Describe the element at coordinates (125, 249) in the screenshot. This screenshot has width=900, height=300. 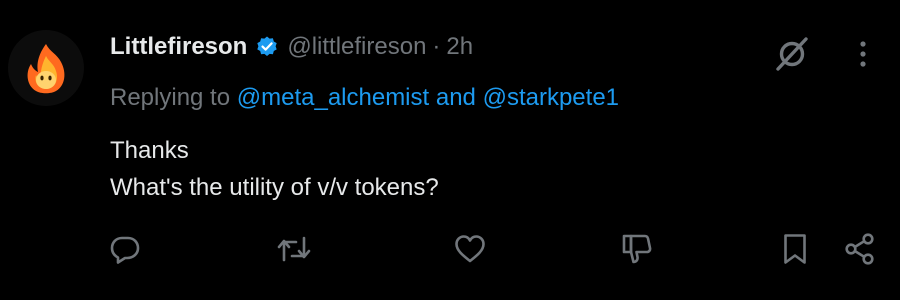
I see `reply-icon` at that location.